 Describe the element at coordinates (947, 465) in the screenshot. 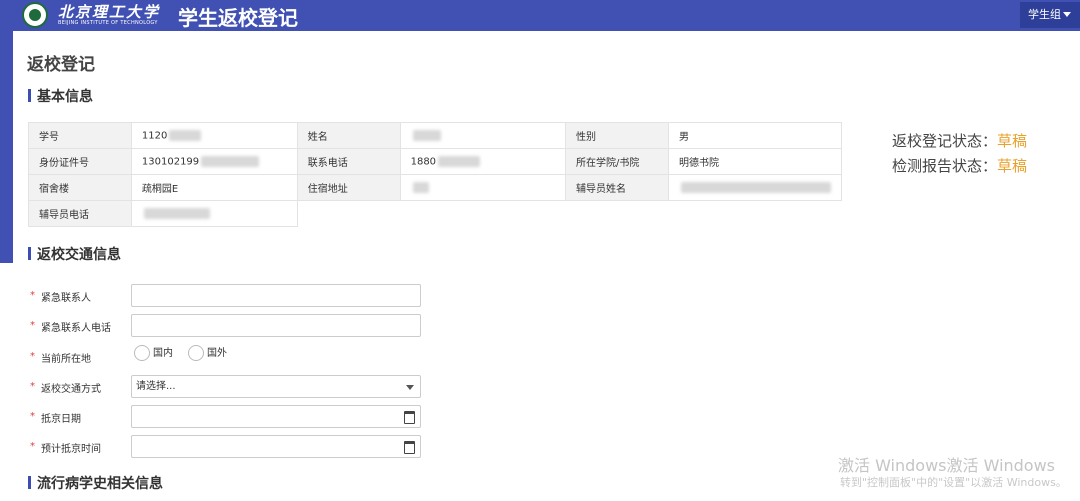

I see `activation-watermark: 激活 Windows激活 Windows` at that location.